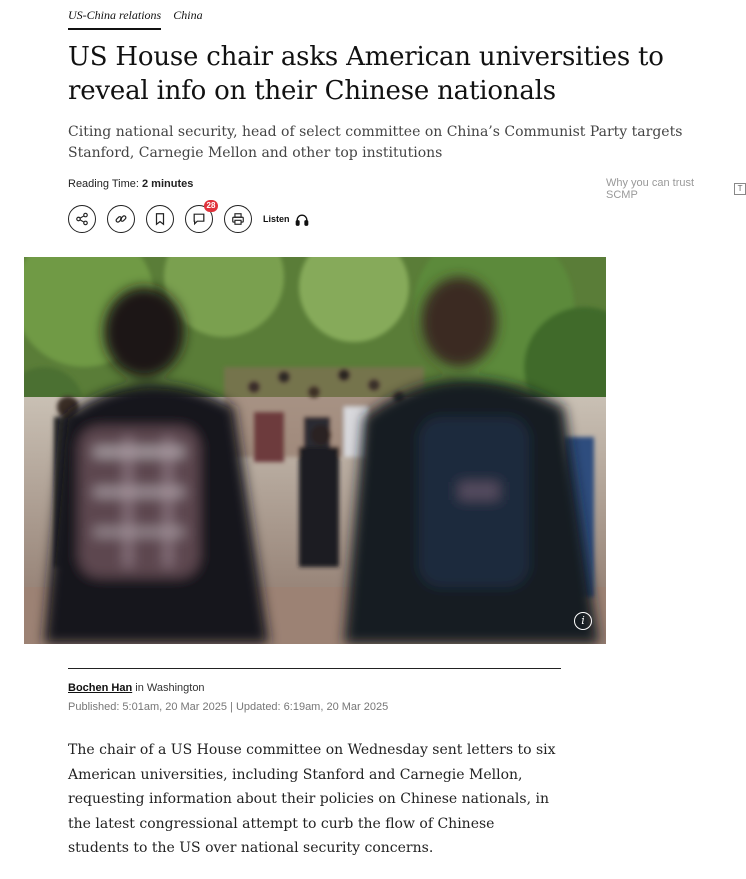  Describe the element at coordinates (100, 688) in the screenshot. I see `author-link: Bochen Han` at that location.